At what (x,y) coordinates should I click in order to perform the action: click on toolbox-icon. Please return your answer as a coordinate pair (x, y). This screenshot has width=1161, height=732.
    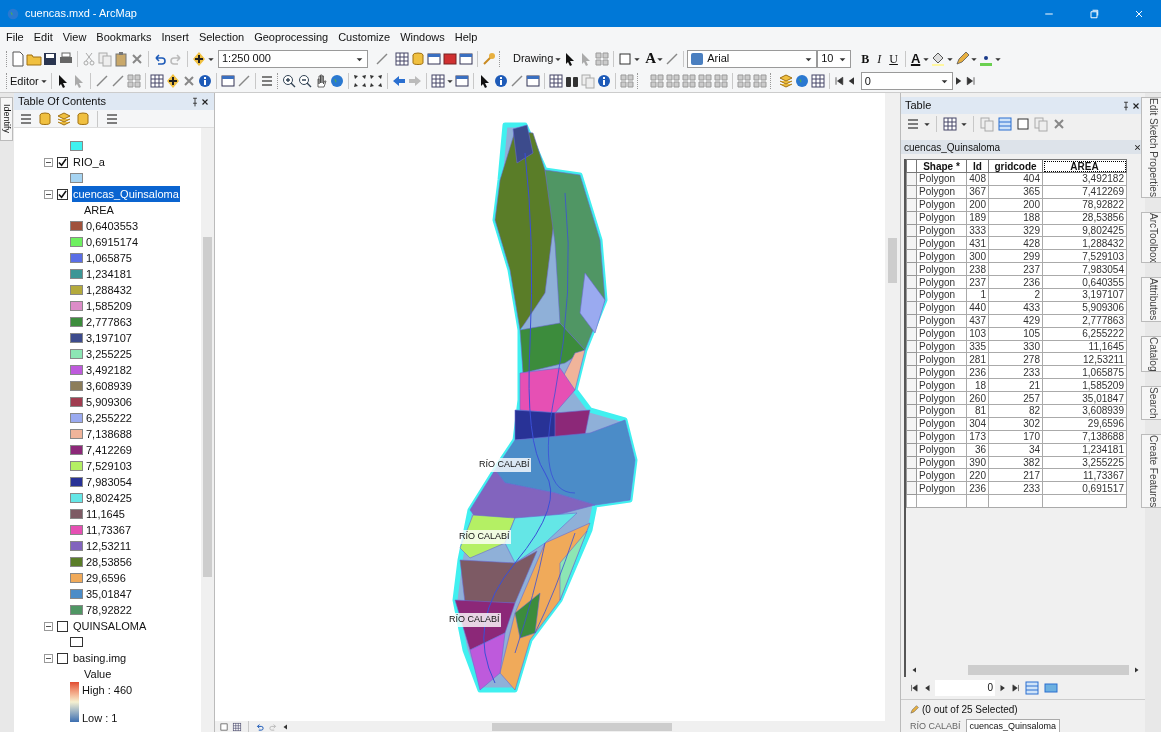
    Looking at the image, I should click on (450, 58).